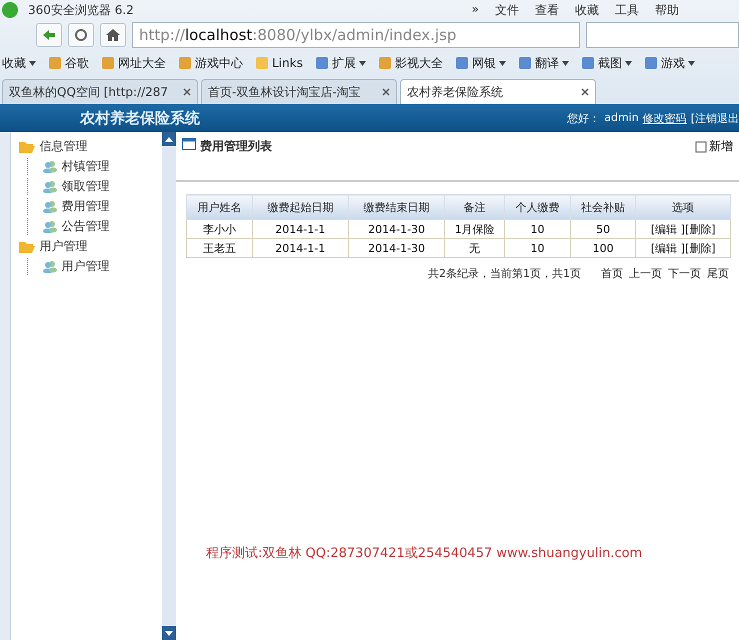  Describe the element at coordinates (236, 146) in the screenshot. I see `page-title: 费用管理列表` at that location.